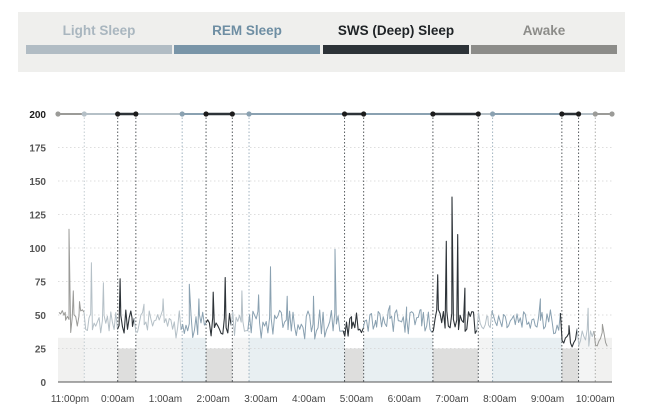 This screenshot has height=419, width=650. What do you see at coordinates (37, 216) in the screenshot?
I see `y-tick-label-125: 125` at bounding box center [37, 216].